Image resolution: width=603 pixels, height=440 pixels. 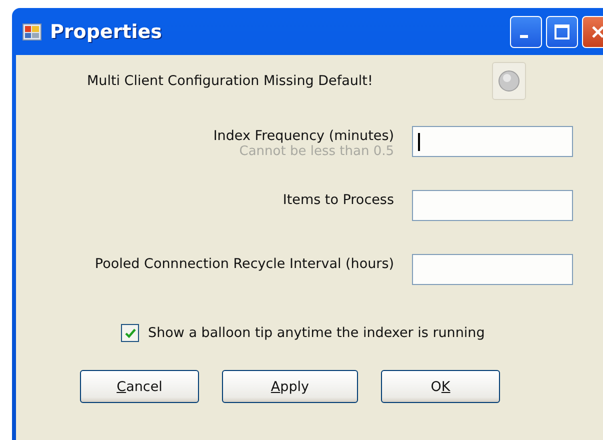 I want to click on field-hint: Cannot be less than 0.5, so click(x=316, y=151).